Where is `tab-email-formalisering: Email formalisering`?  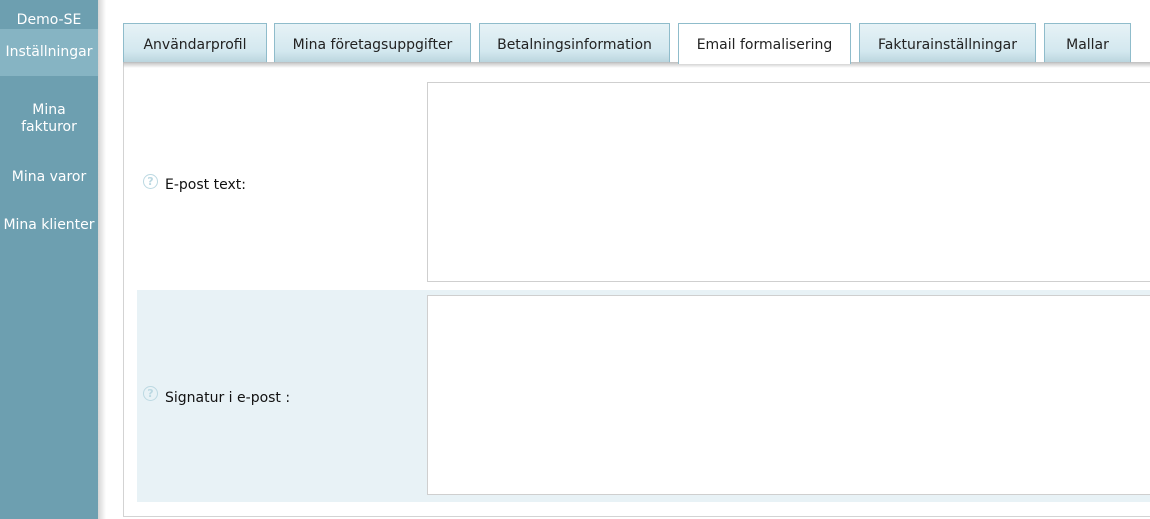 tab-email-formalisering: Email formalisering is located at coordinates (764, 43).